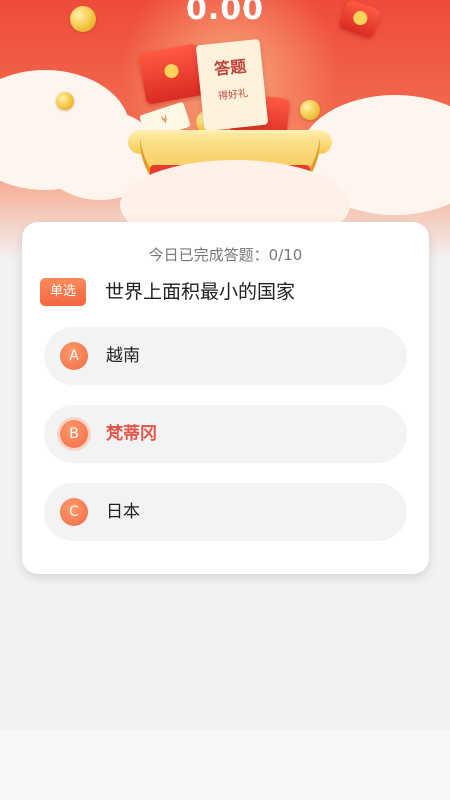 Image resolution: width=450 pixels, height=800 pixels. What do you see at coordinates (123, 512) in the screenshot?
I see `option-label: 日本` at bounding box center [123, 512].